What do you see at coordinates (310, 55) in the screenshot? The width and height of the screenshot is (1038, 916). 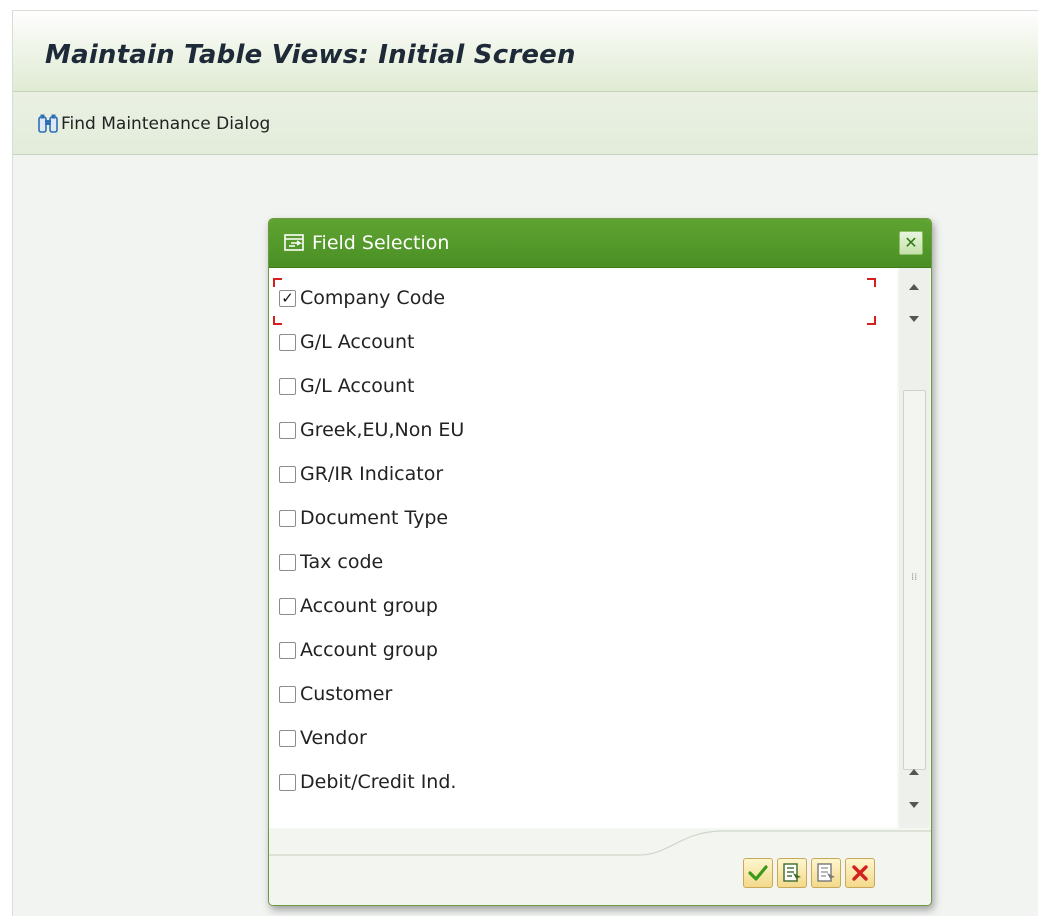 I see `page-title: Maintain Table Views: Initial Screen` at bounding box center [310, 55].